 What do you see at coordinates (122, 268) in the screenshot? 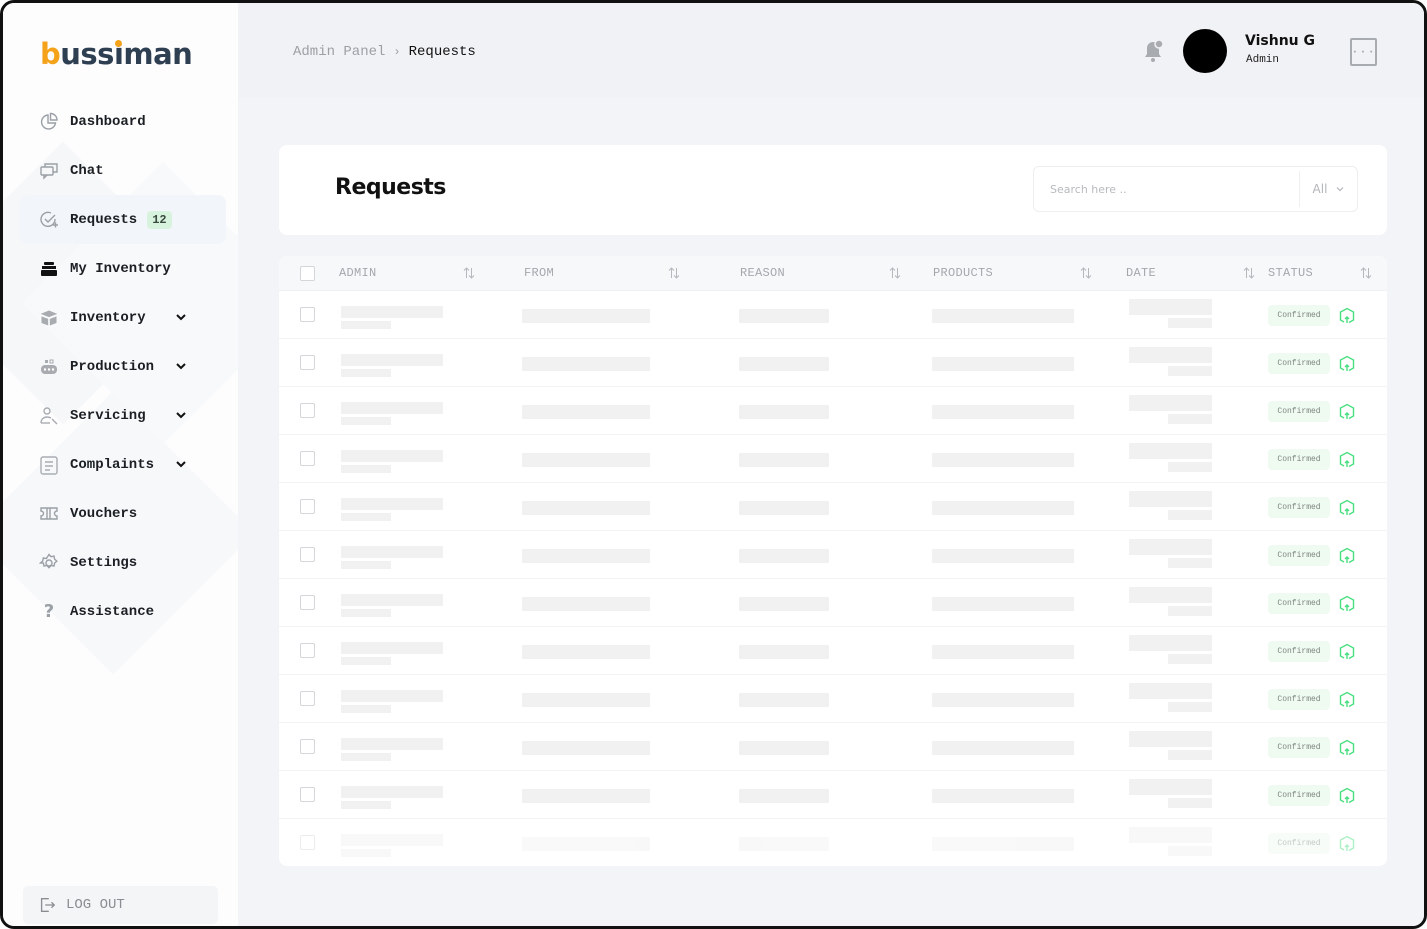
I see `sidebar-item-my-inventory: My Inventory` at bounding box center [122, 268].